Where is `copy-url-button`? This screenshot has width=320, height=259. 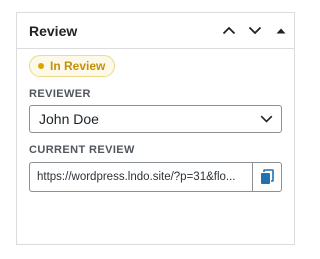
copy-url-button is located at coordinates (267, 177).